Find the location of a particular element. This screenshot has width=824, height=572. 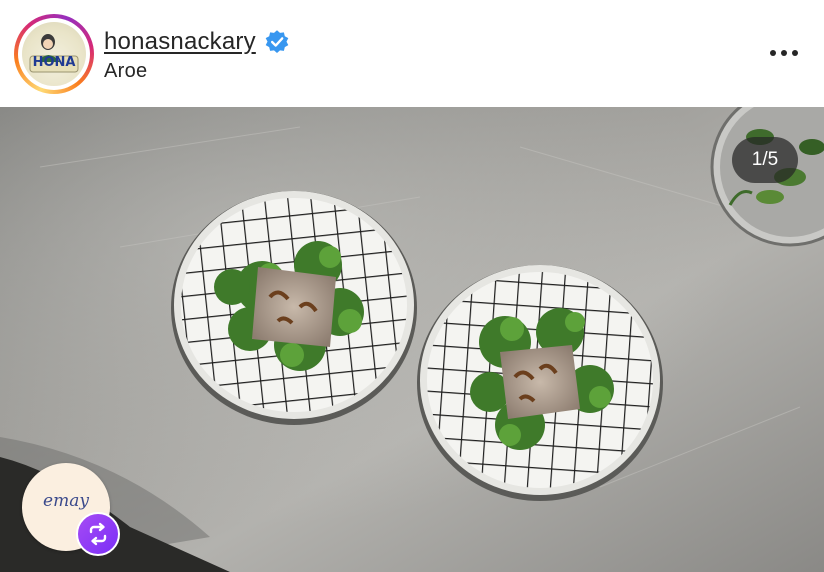

hona-logo: HONA is located at coordinates (54, 53).